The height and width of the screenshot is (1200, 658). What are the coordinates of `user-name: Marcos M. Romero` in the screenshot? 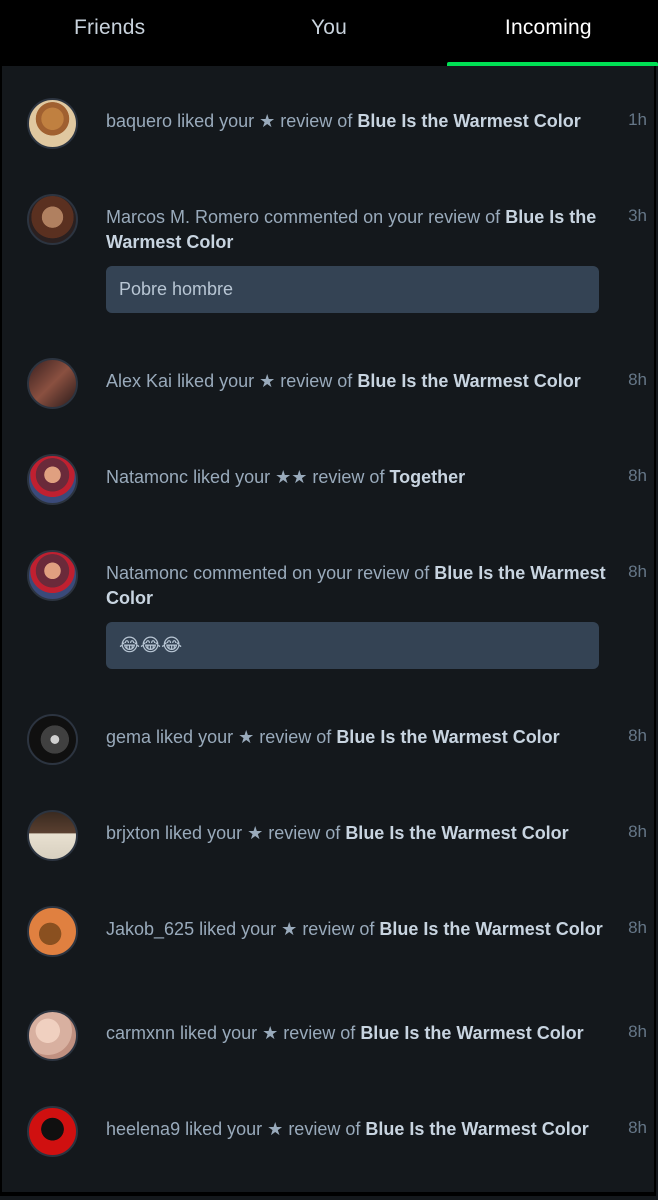 It's located at (182, 217).